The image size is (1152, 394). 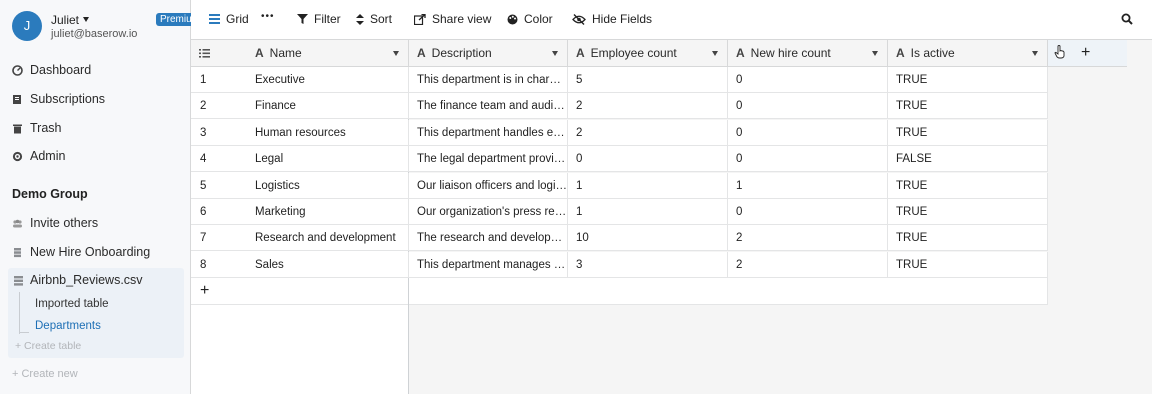 I want to click on row-count-header, so click(x=223, y=53).